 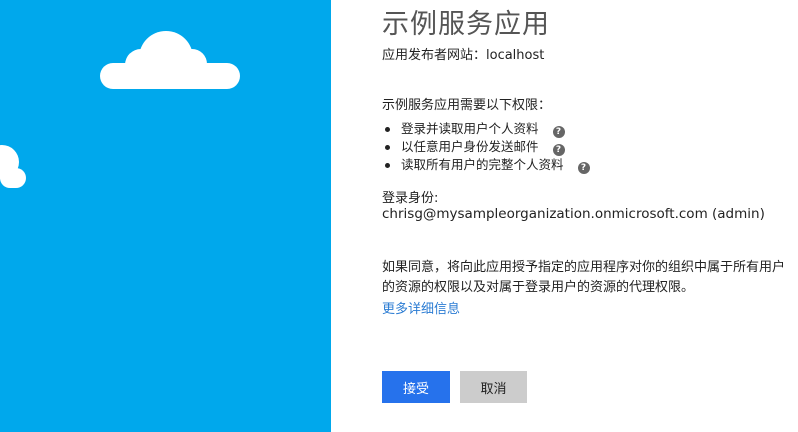 I want to click on permission-label: 以任意用户身份发送邮件, so click(x=470, y=146).